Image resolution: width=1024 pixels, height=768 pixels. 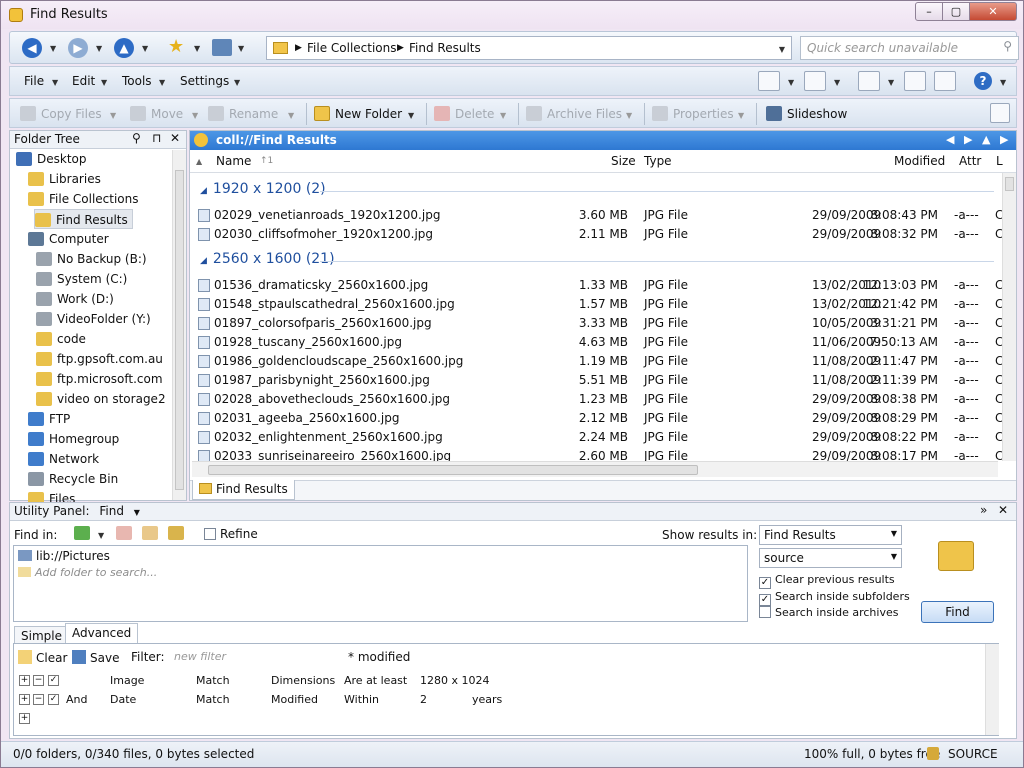 I want to click on location-item: lib://Pictures, so click(x=64, y=556).